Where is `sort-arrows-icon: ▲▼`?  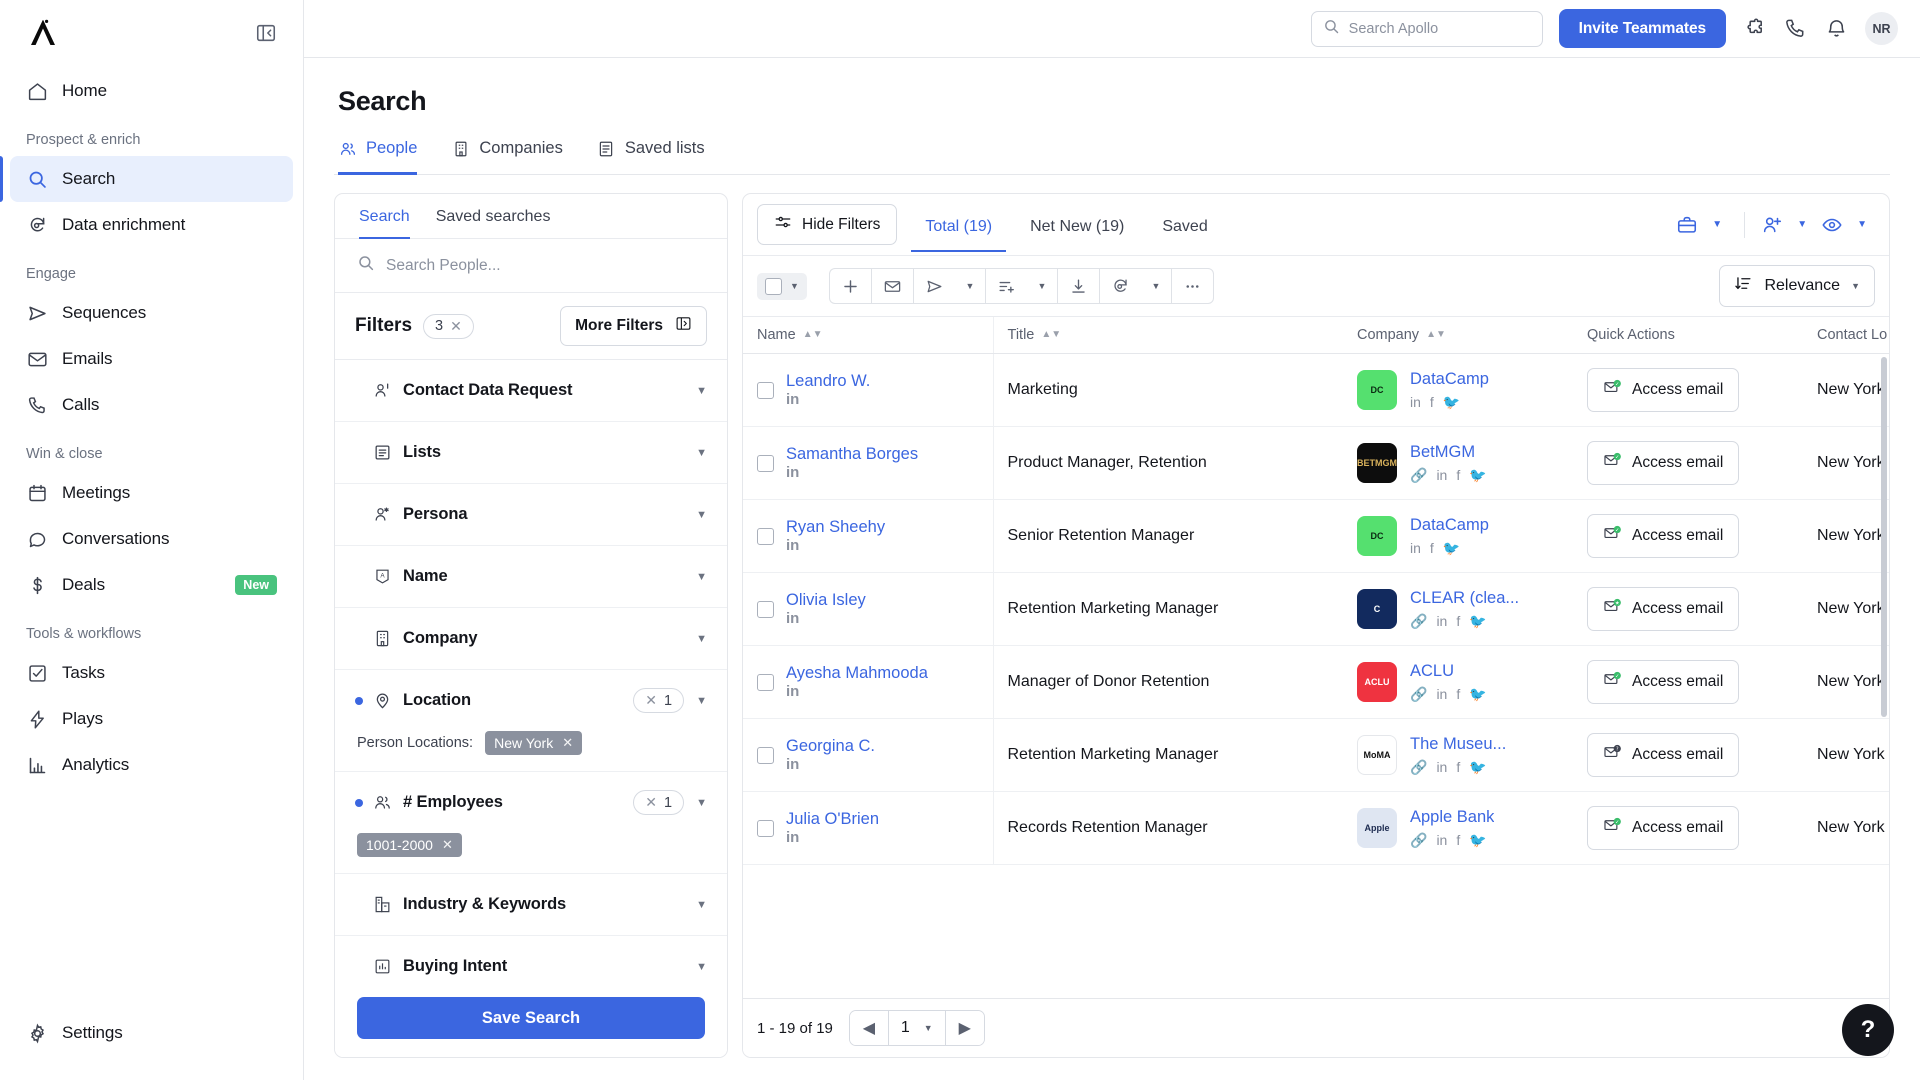
sort-arrows-icon: ▲▼ is located at coordinates (1436, 335).